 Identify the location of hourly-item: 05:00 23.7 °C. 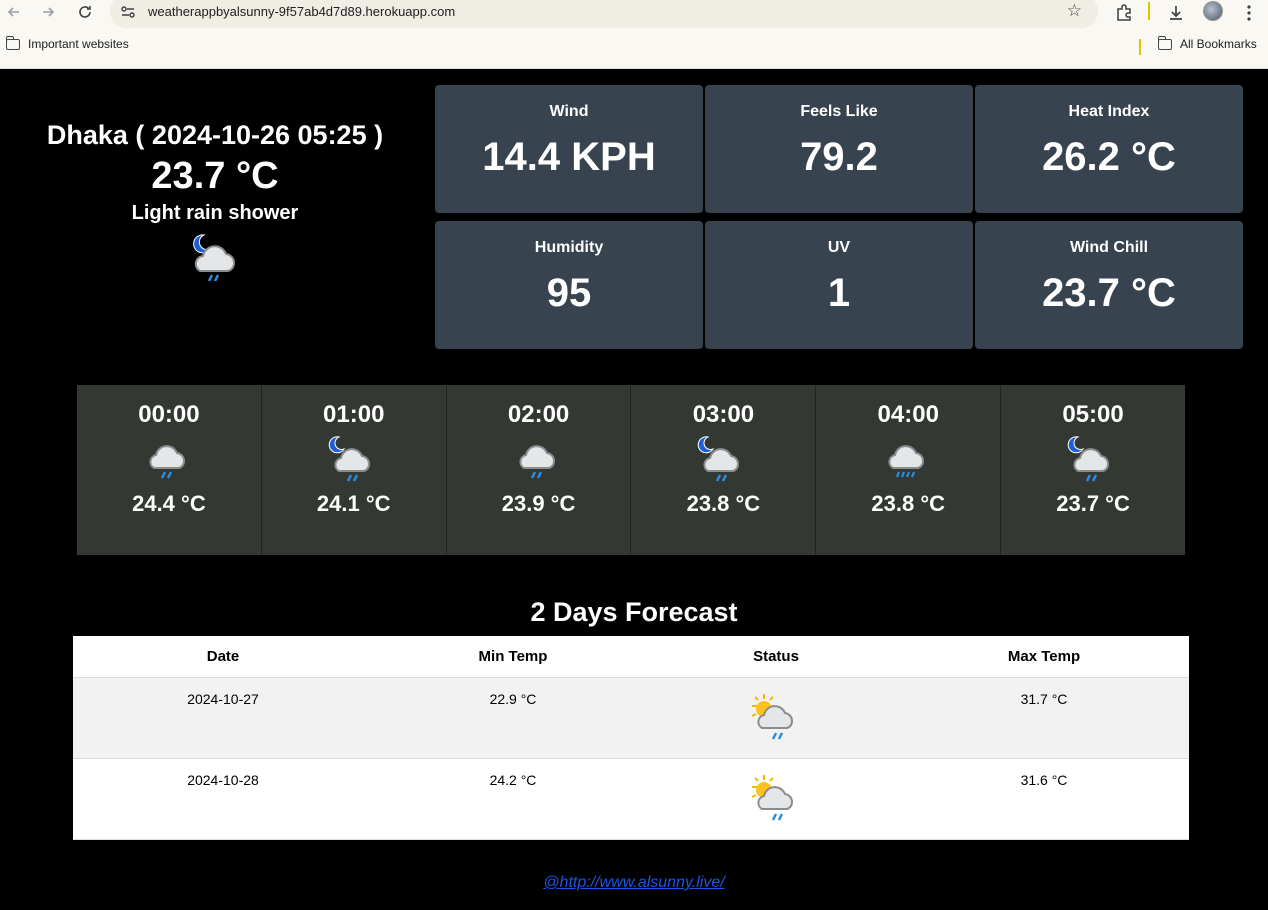
(1093, 470).